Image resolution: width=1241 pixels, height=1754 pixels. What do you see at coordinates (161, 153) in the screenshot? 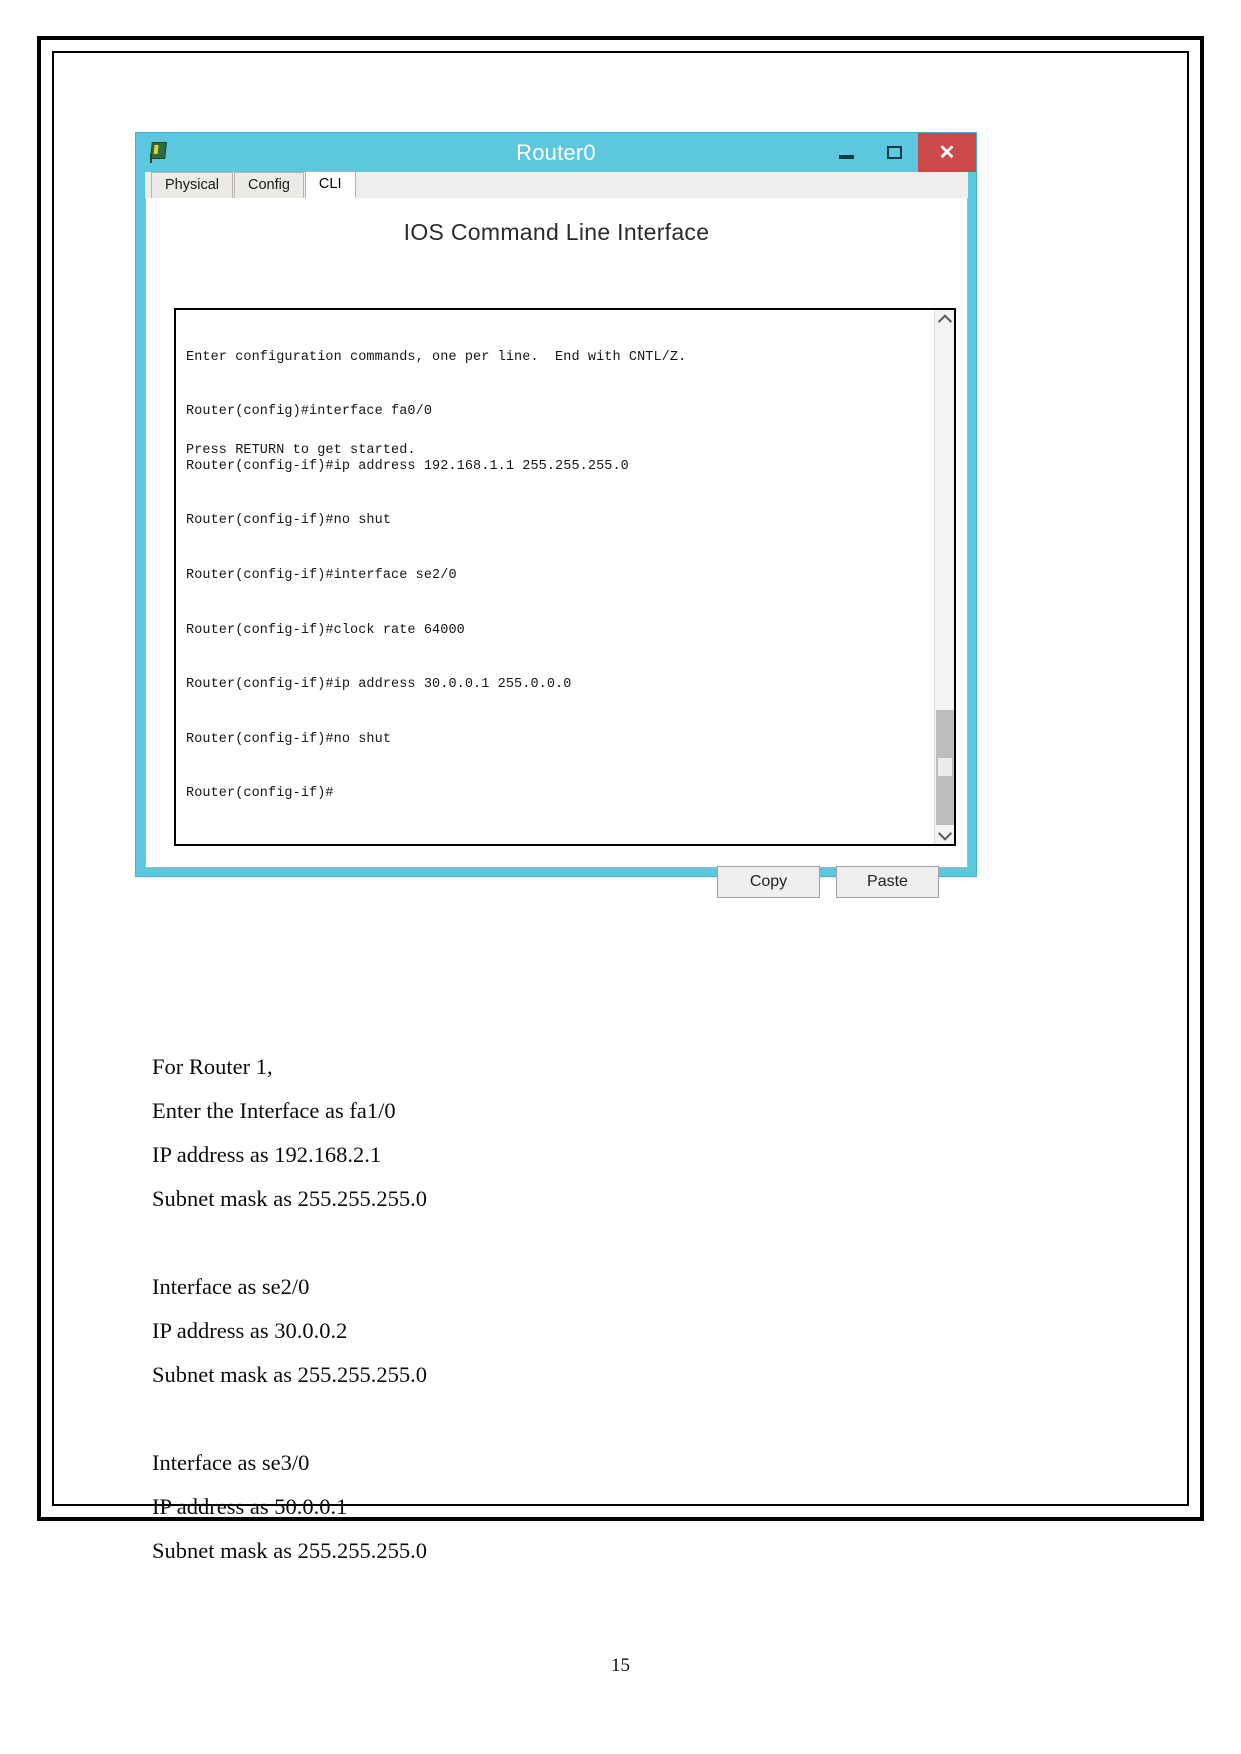
I see `router-device-icon` at bounding box center [161, 153].